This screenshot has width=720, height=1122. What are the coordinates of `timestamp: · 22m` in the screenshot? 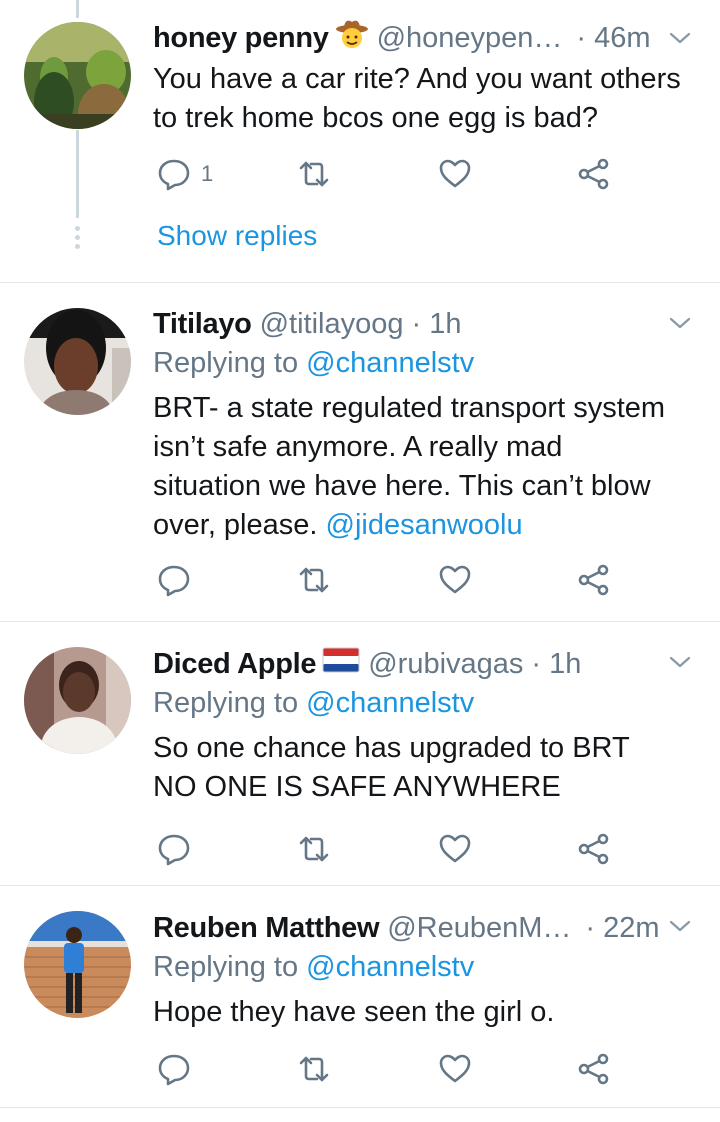 It's located at (622, 928).